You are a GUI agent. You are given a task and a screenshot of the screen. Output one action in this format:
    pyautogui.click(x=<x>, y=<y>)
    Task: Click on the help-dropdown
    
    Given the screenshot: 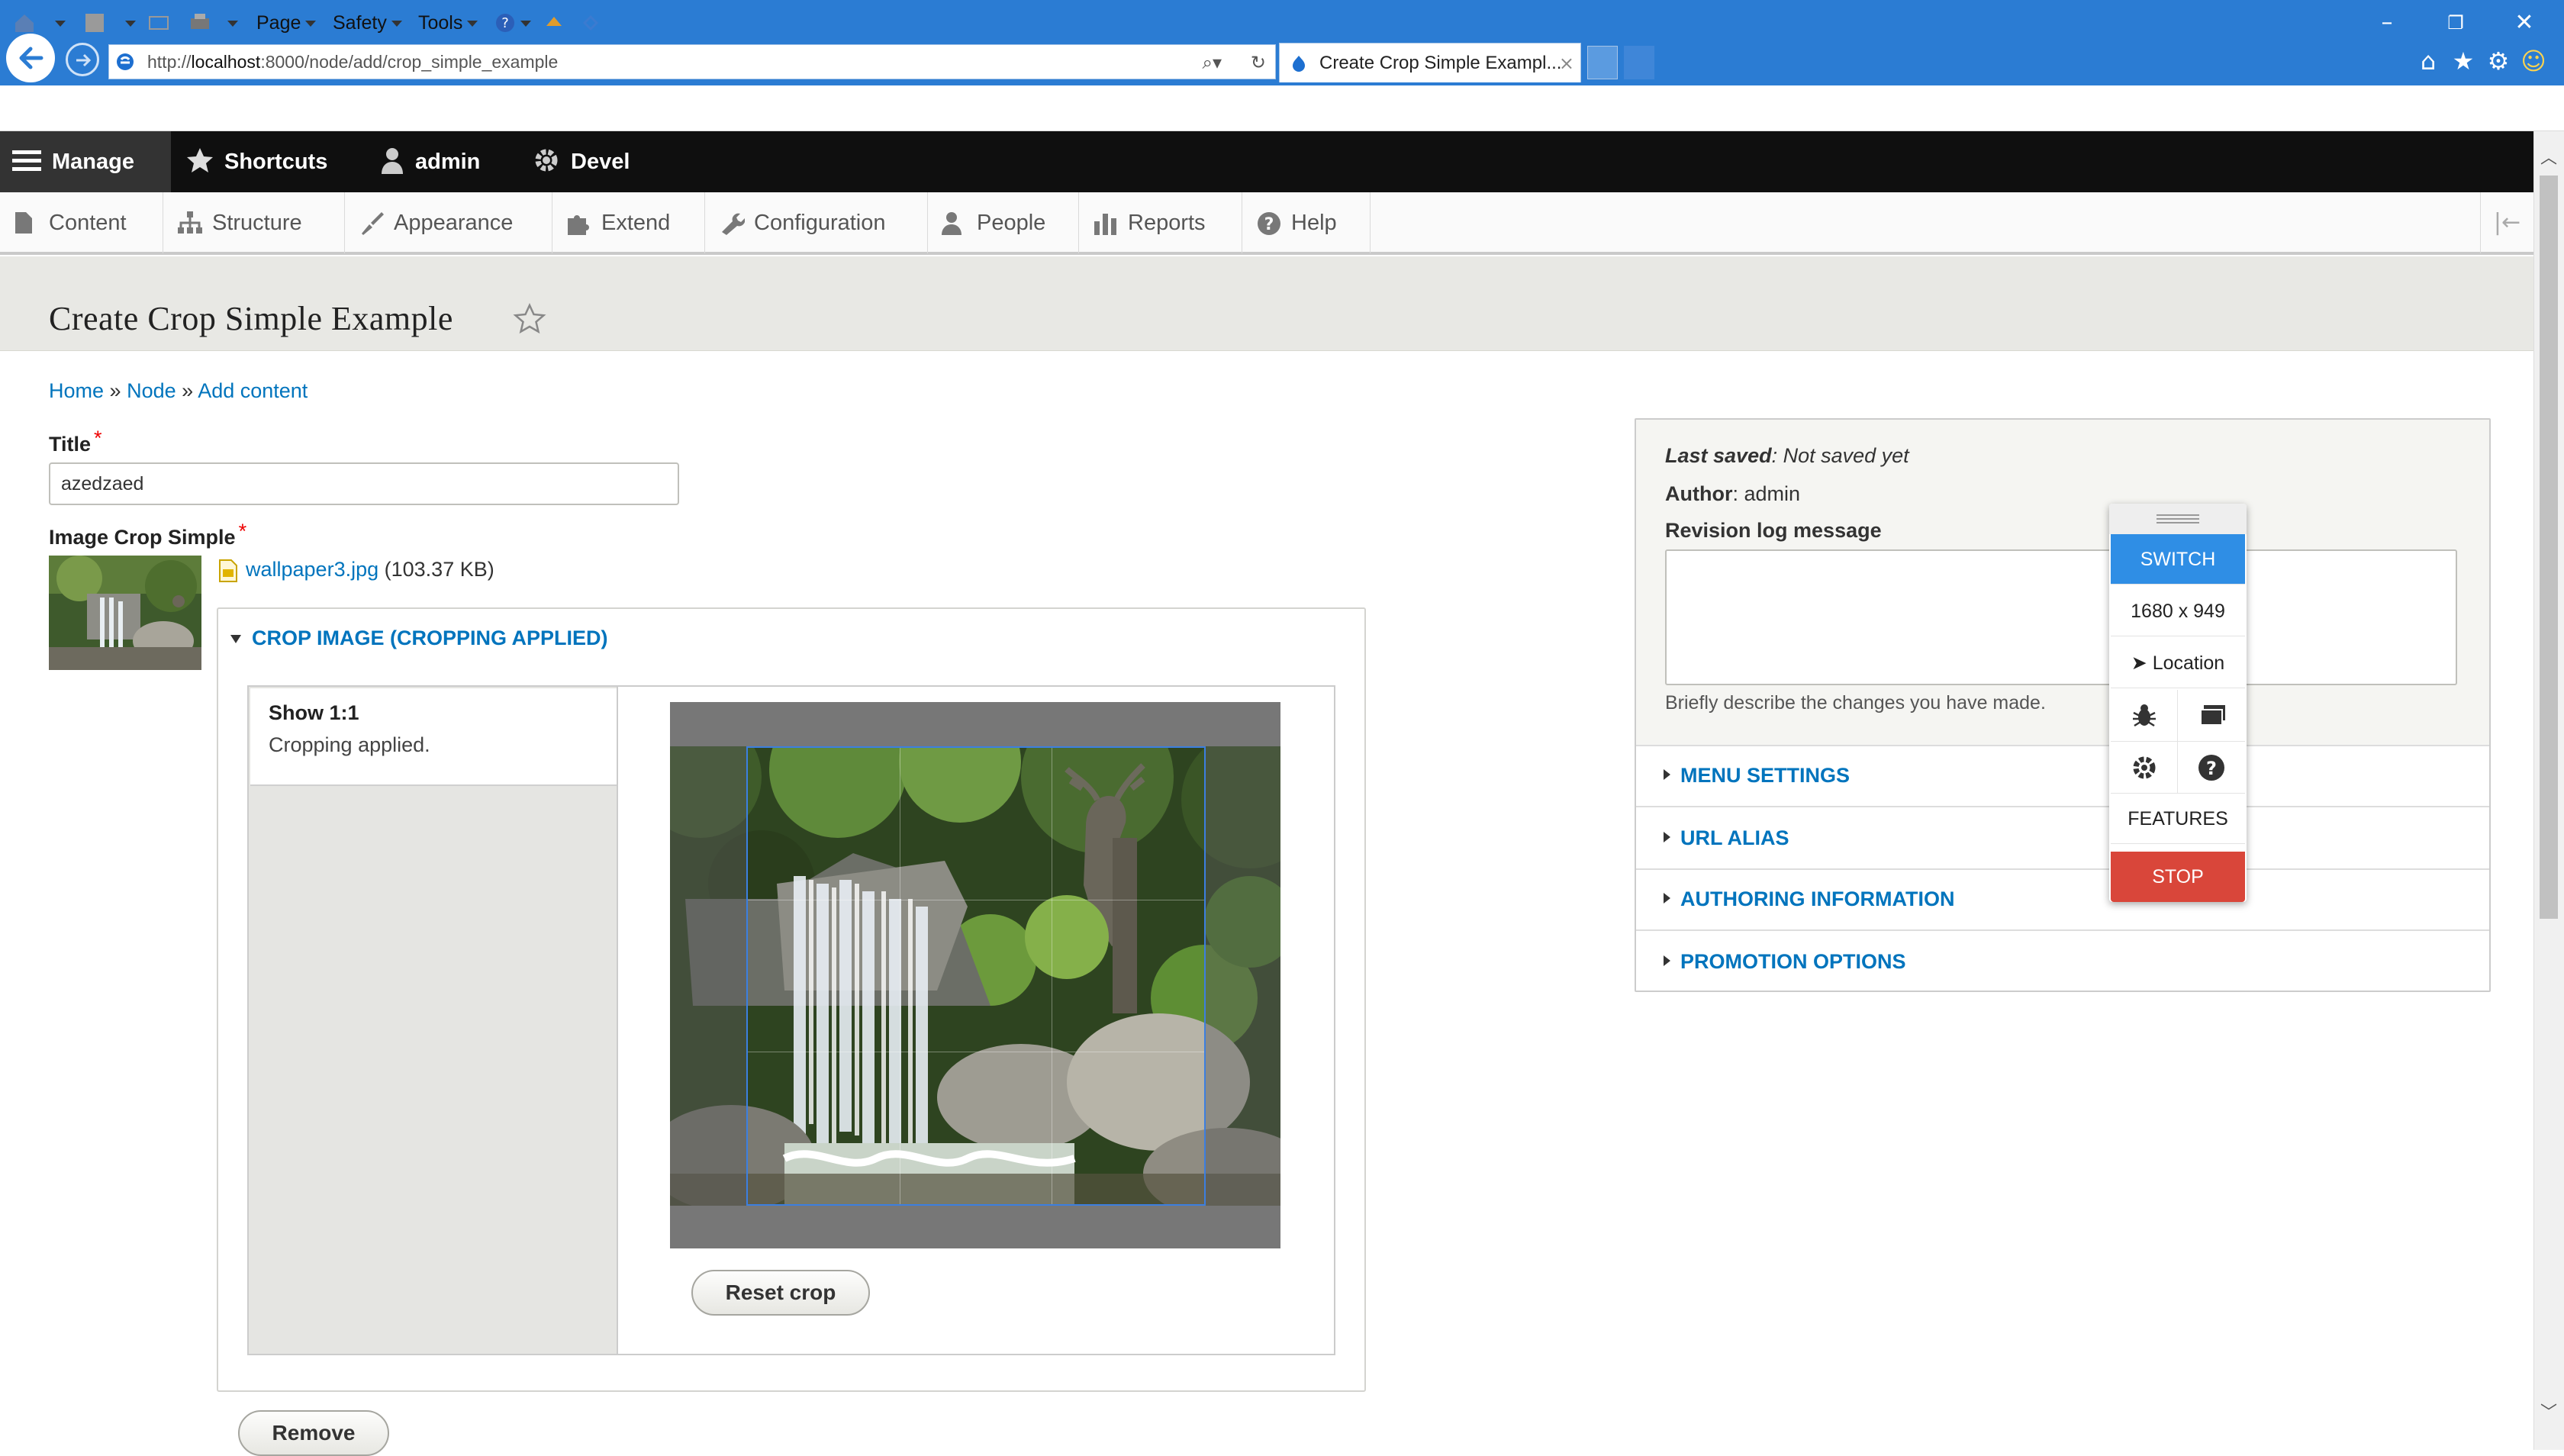 What is the action you would take?
    pyautogui.click(x=523, y=23)
    